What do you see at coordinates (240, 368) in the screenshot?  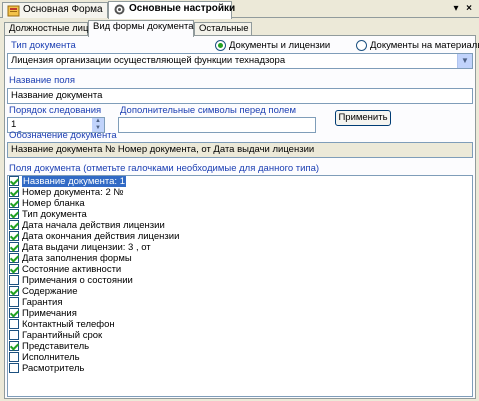 I see `list-item: Расмотритель` at bounding box center [240, 368].